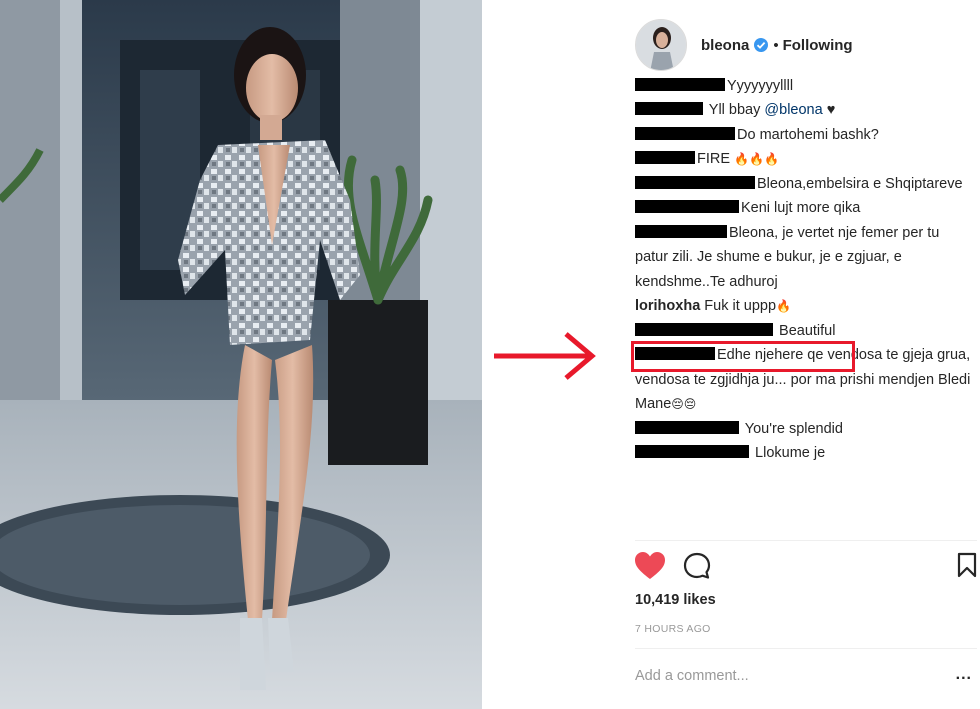 The image size is (980, 709). I want to click on post-header: bleona • Following, so click(799, 45).